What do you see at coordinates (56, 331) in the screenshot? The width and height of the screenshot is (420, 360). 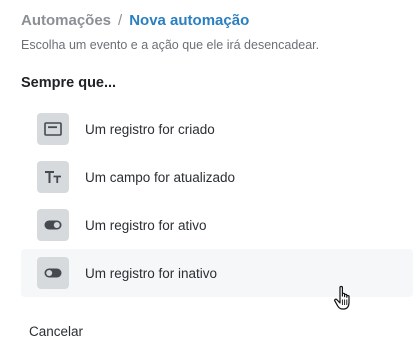 I see `cancel-button: Cancelar` at bounding box center [56, 331].